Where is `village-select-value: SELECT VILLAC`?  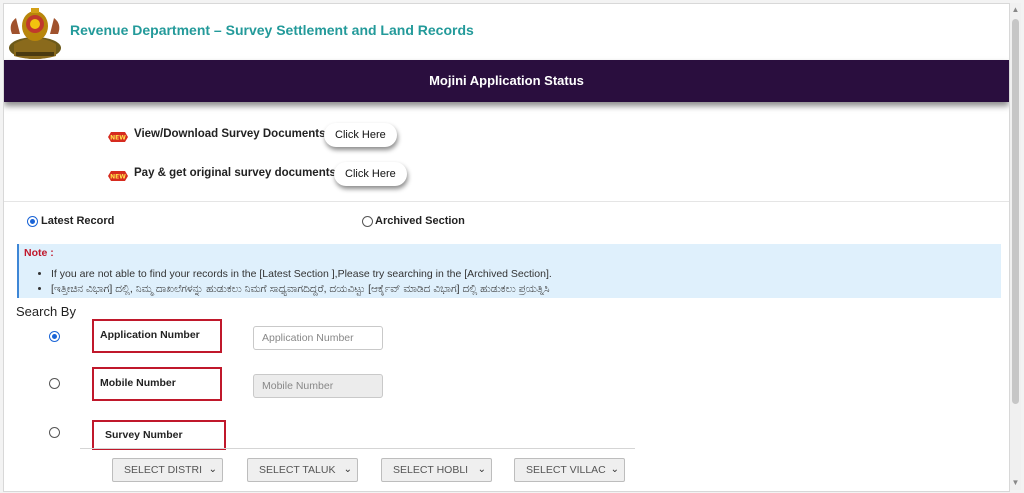
village-select-value: SELECT VILLAC is located at coordinates (566, 470).